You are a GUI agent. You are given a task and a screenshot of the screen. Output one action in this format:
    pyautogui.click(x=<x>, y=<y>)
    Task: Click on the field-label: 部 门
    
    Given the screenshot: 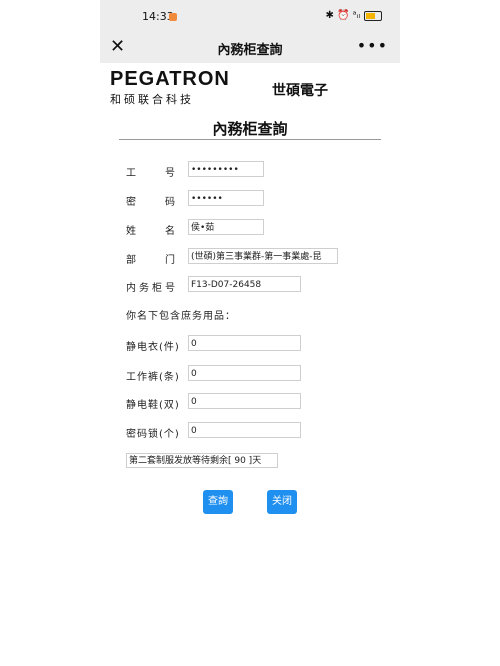 What is the action you would take?
    pyautogui.click(x=152, y=260)
    